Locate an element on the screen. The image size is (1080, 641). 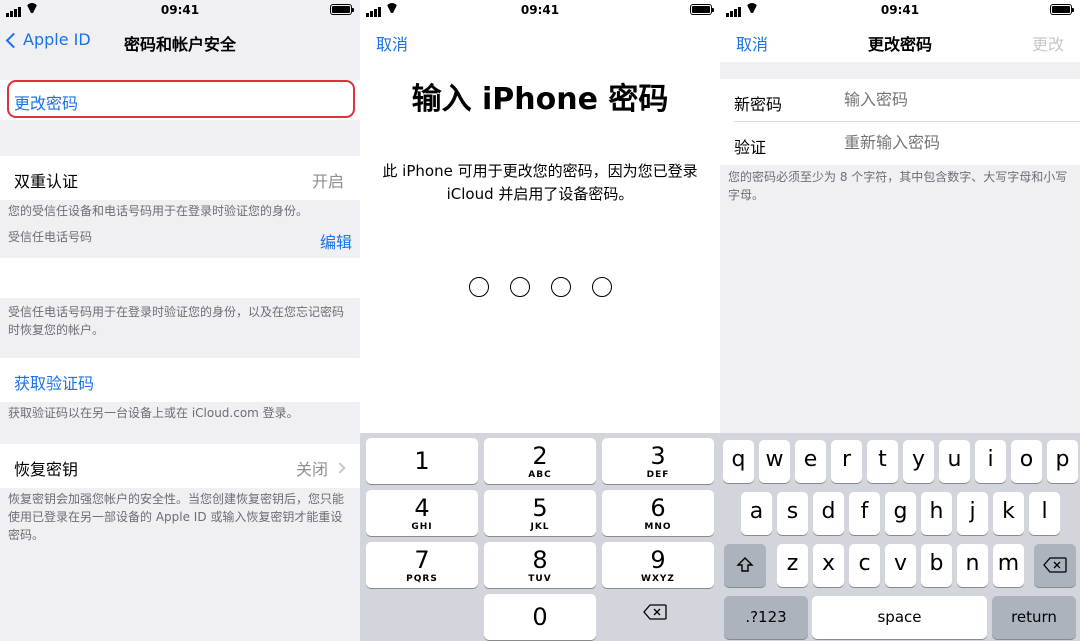
page-title: 密码和帐户安全 is located at coordinates (179, 44).